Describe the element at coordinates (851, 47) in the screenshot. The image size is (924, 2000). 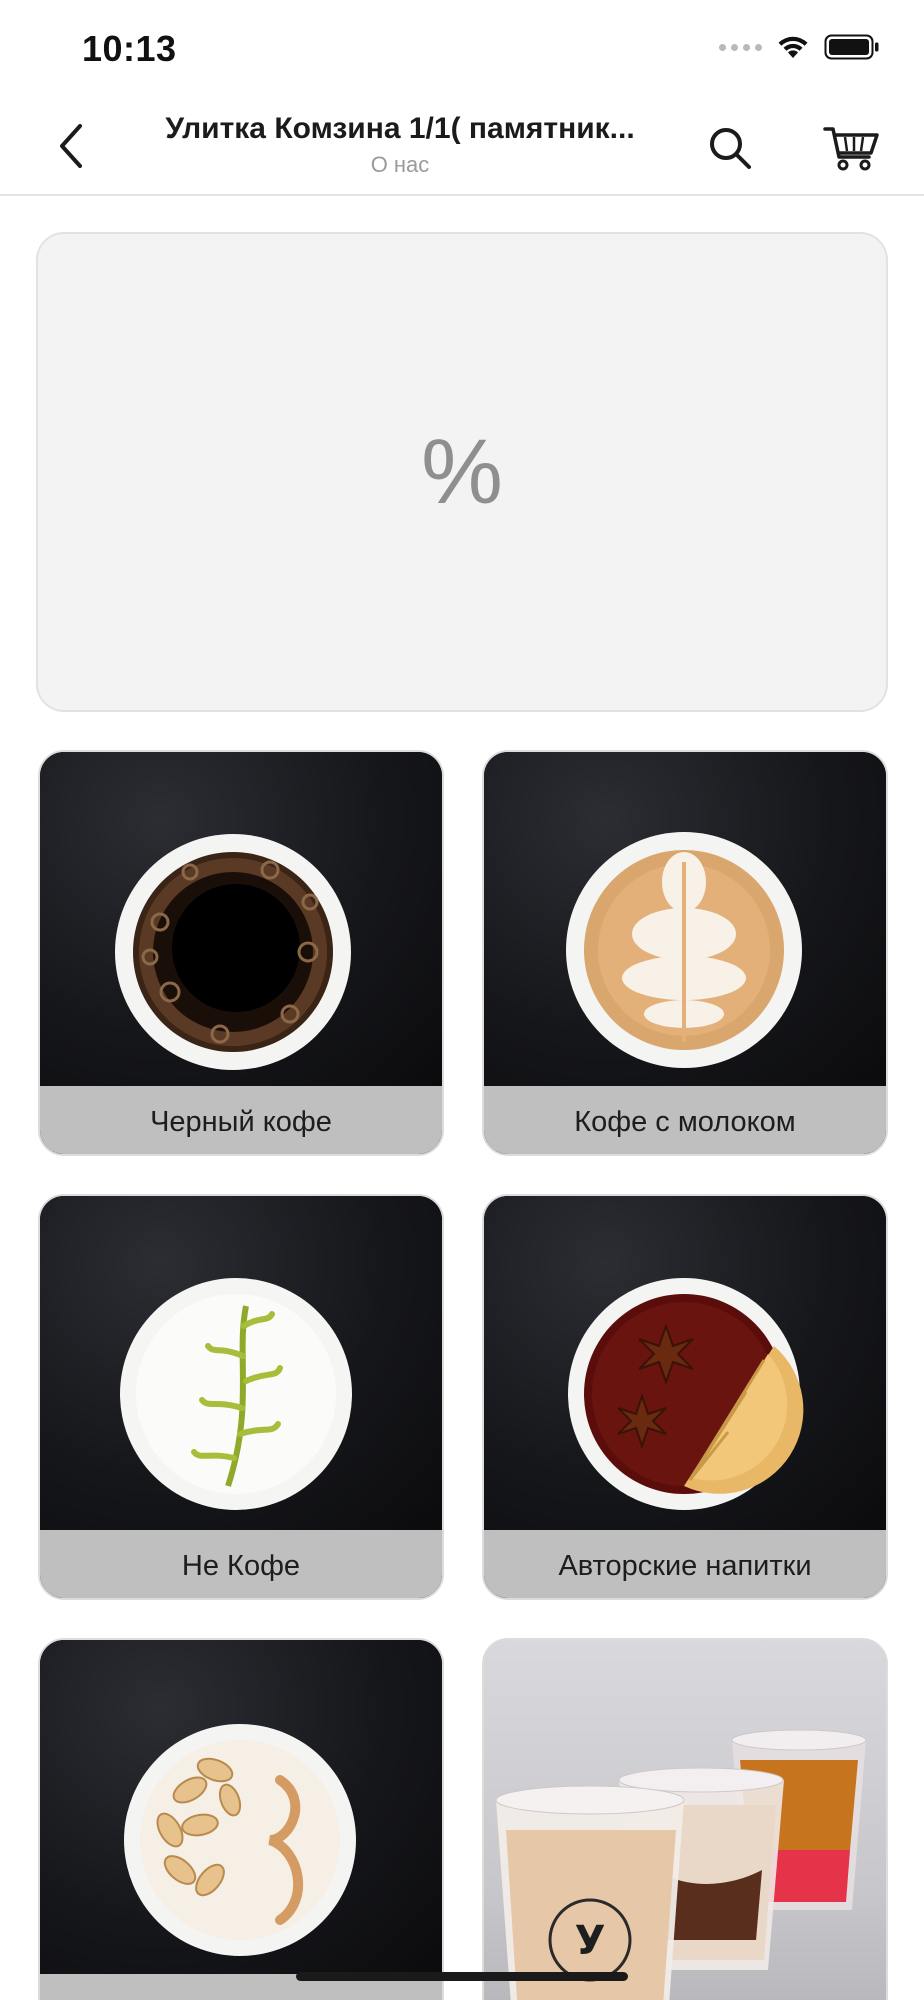
I see `battery-icon` at that location.